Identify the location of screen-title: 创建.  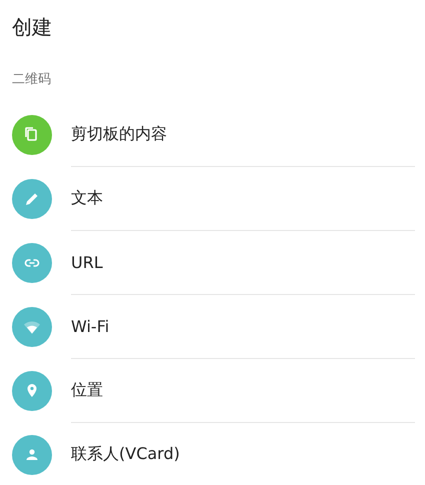
(32, 27).